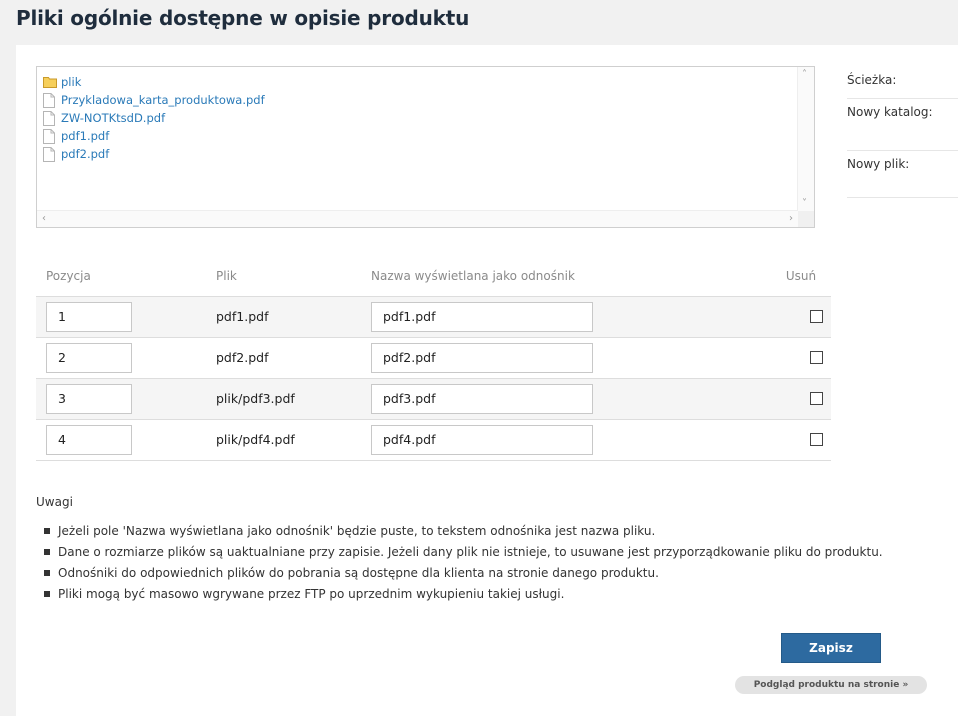 The height and width of the screenshot is (716, 958). Describe the element at coordinates (113, 118) in the screenshot. I see `file-browser-item-label: ZW-NOTKtsdD.pdf` at that location.